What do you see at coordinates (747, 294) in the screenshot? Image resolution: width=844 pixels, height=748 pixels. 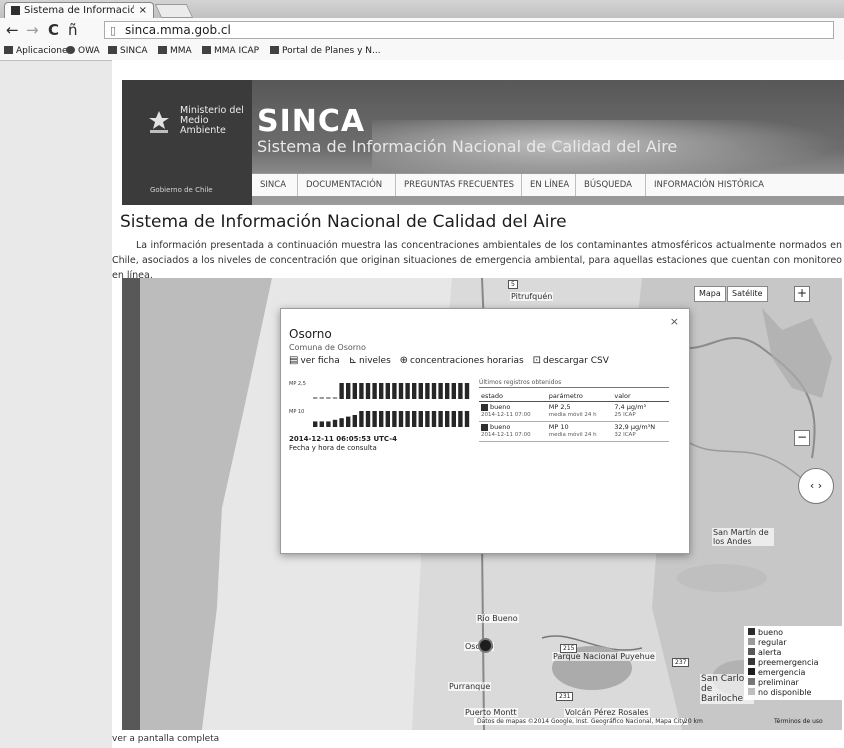 I see `map-type-satelite: Satélite` at bounding box center [747, 294].